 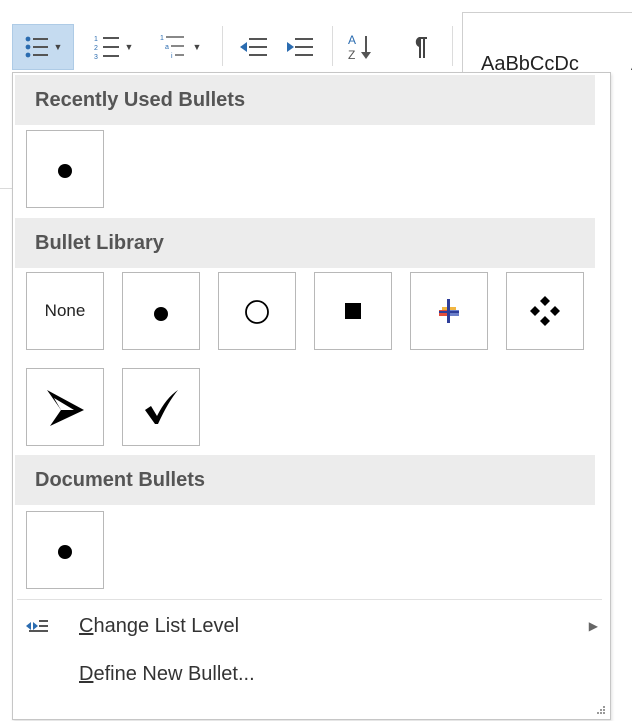 I want to click on bullets-button: ▼, so click(x=43, y=47).